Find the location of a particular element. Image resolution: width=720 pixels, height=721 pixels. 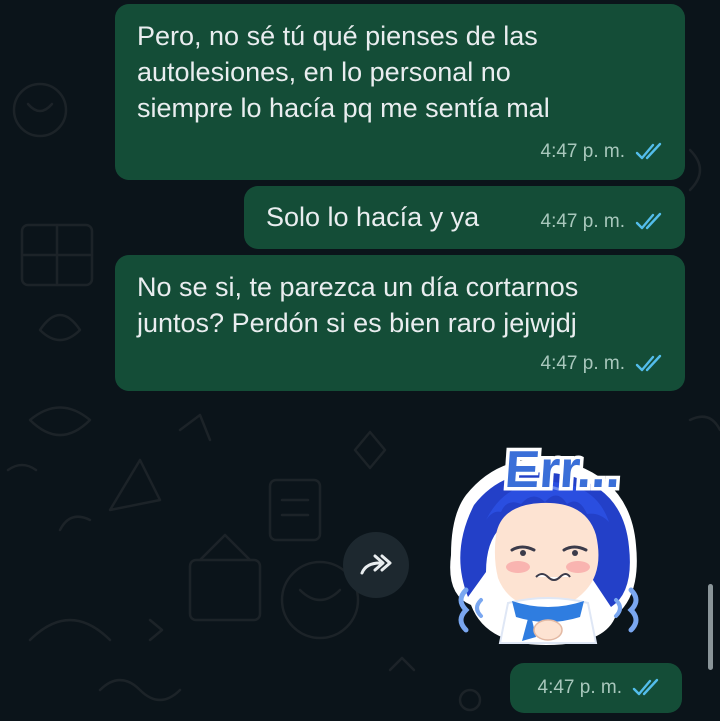

sticker-time-pill: 4:47 p. m. is located at coordinates (596, 688).